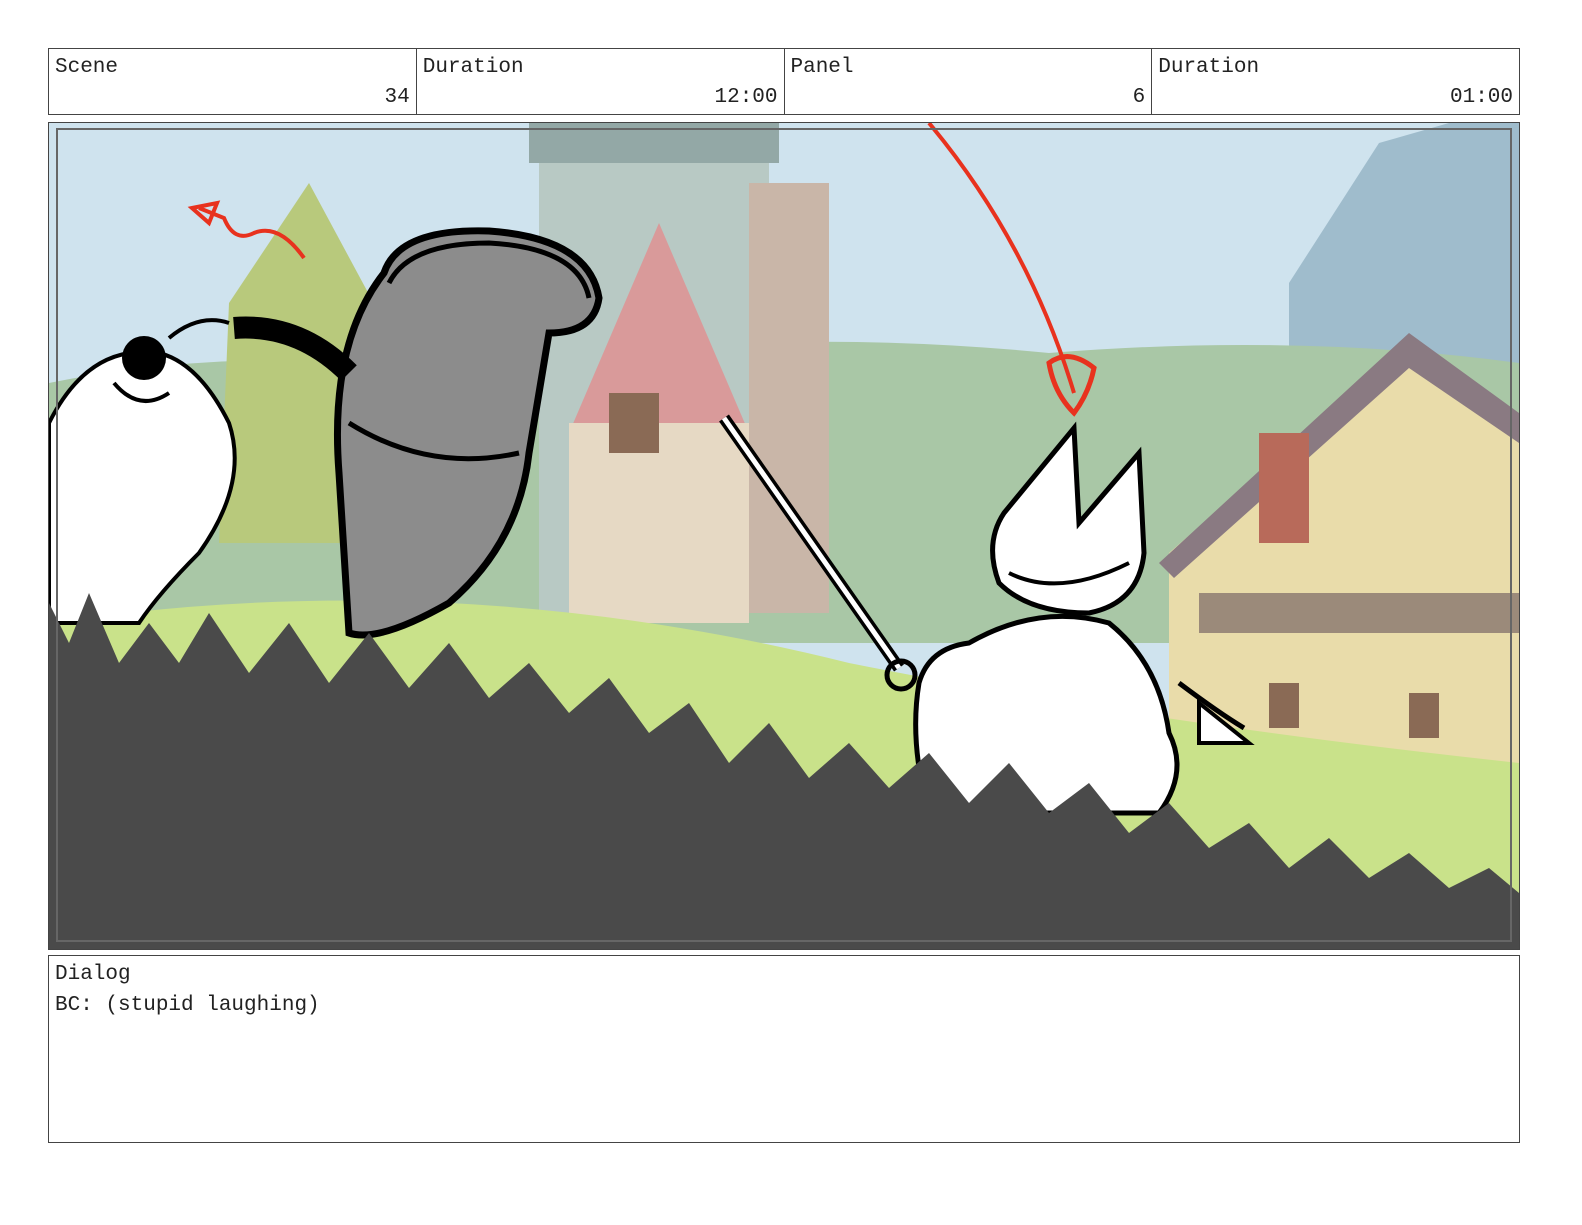 Image resolution: width=1582 pixels, height=1225 pixels. What do you see at coordinates (87, 67) in the screenshot?
I see `scene-label: Scene` at bounding box center [87, 67].